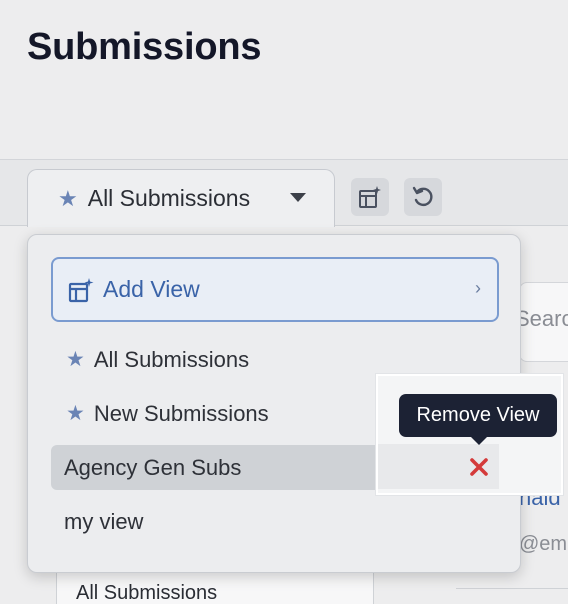  I want to click on reset-icon, so click(422, 196).